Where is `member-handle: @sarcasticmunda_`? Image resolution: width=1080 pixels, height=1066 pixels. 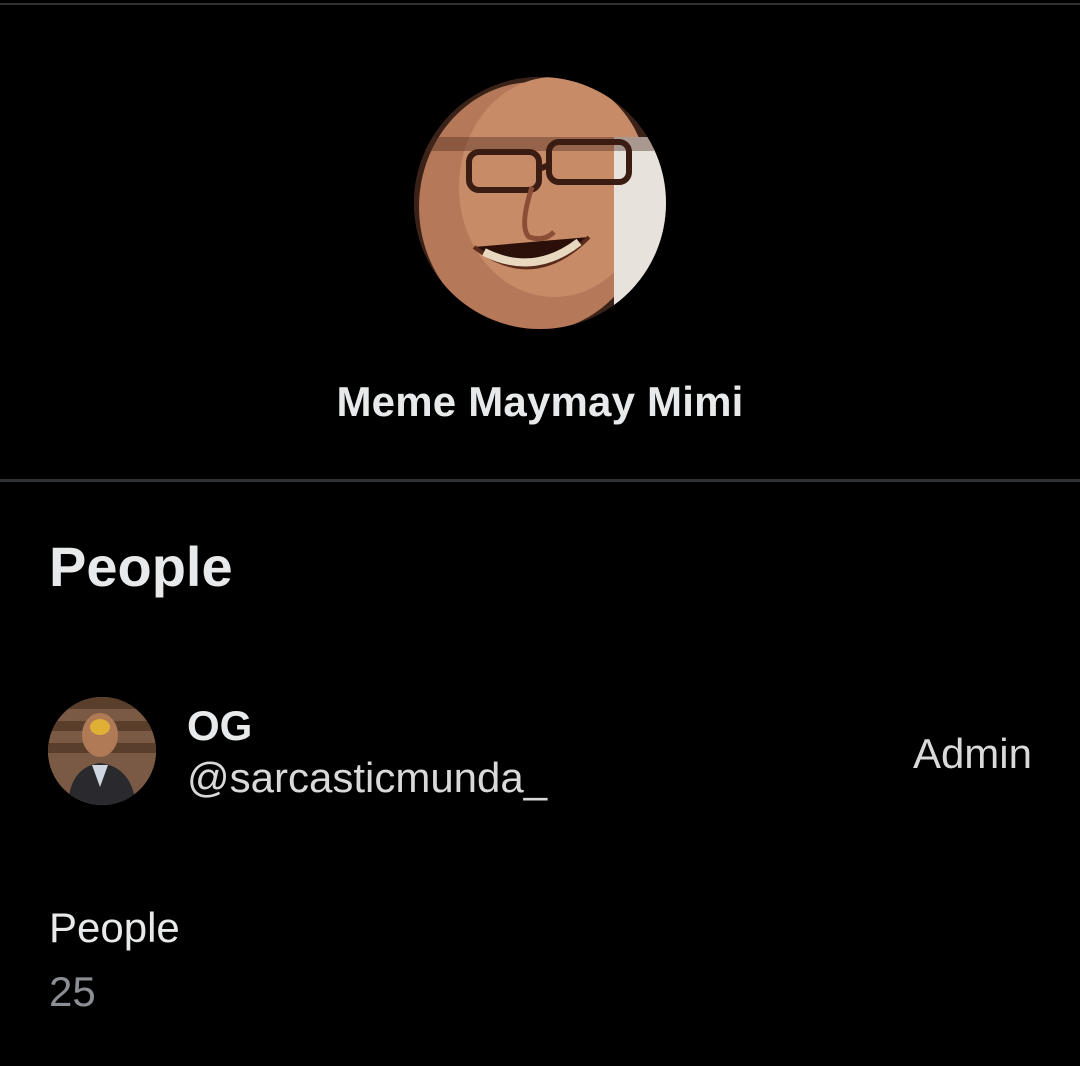 member-handle: @sarcasticmunda_ is located at coordinates (367, 777).